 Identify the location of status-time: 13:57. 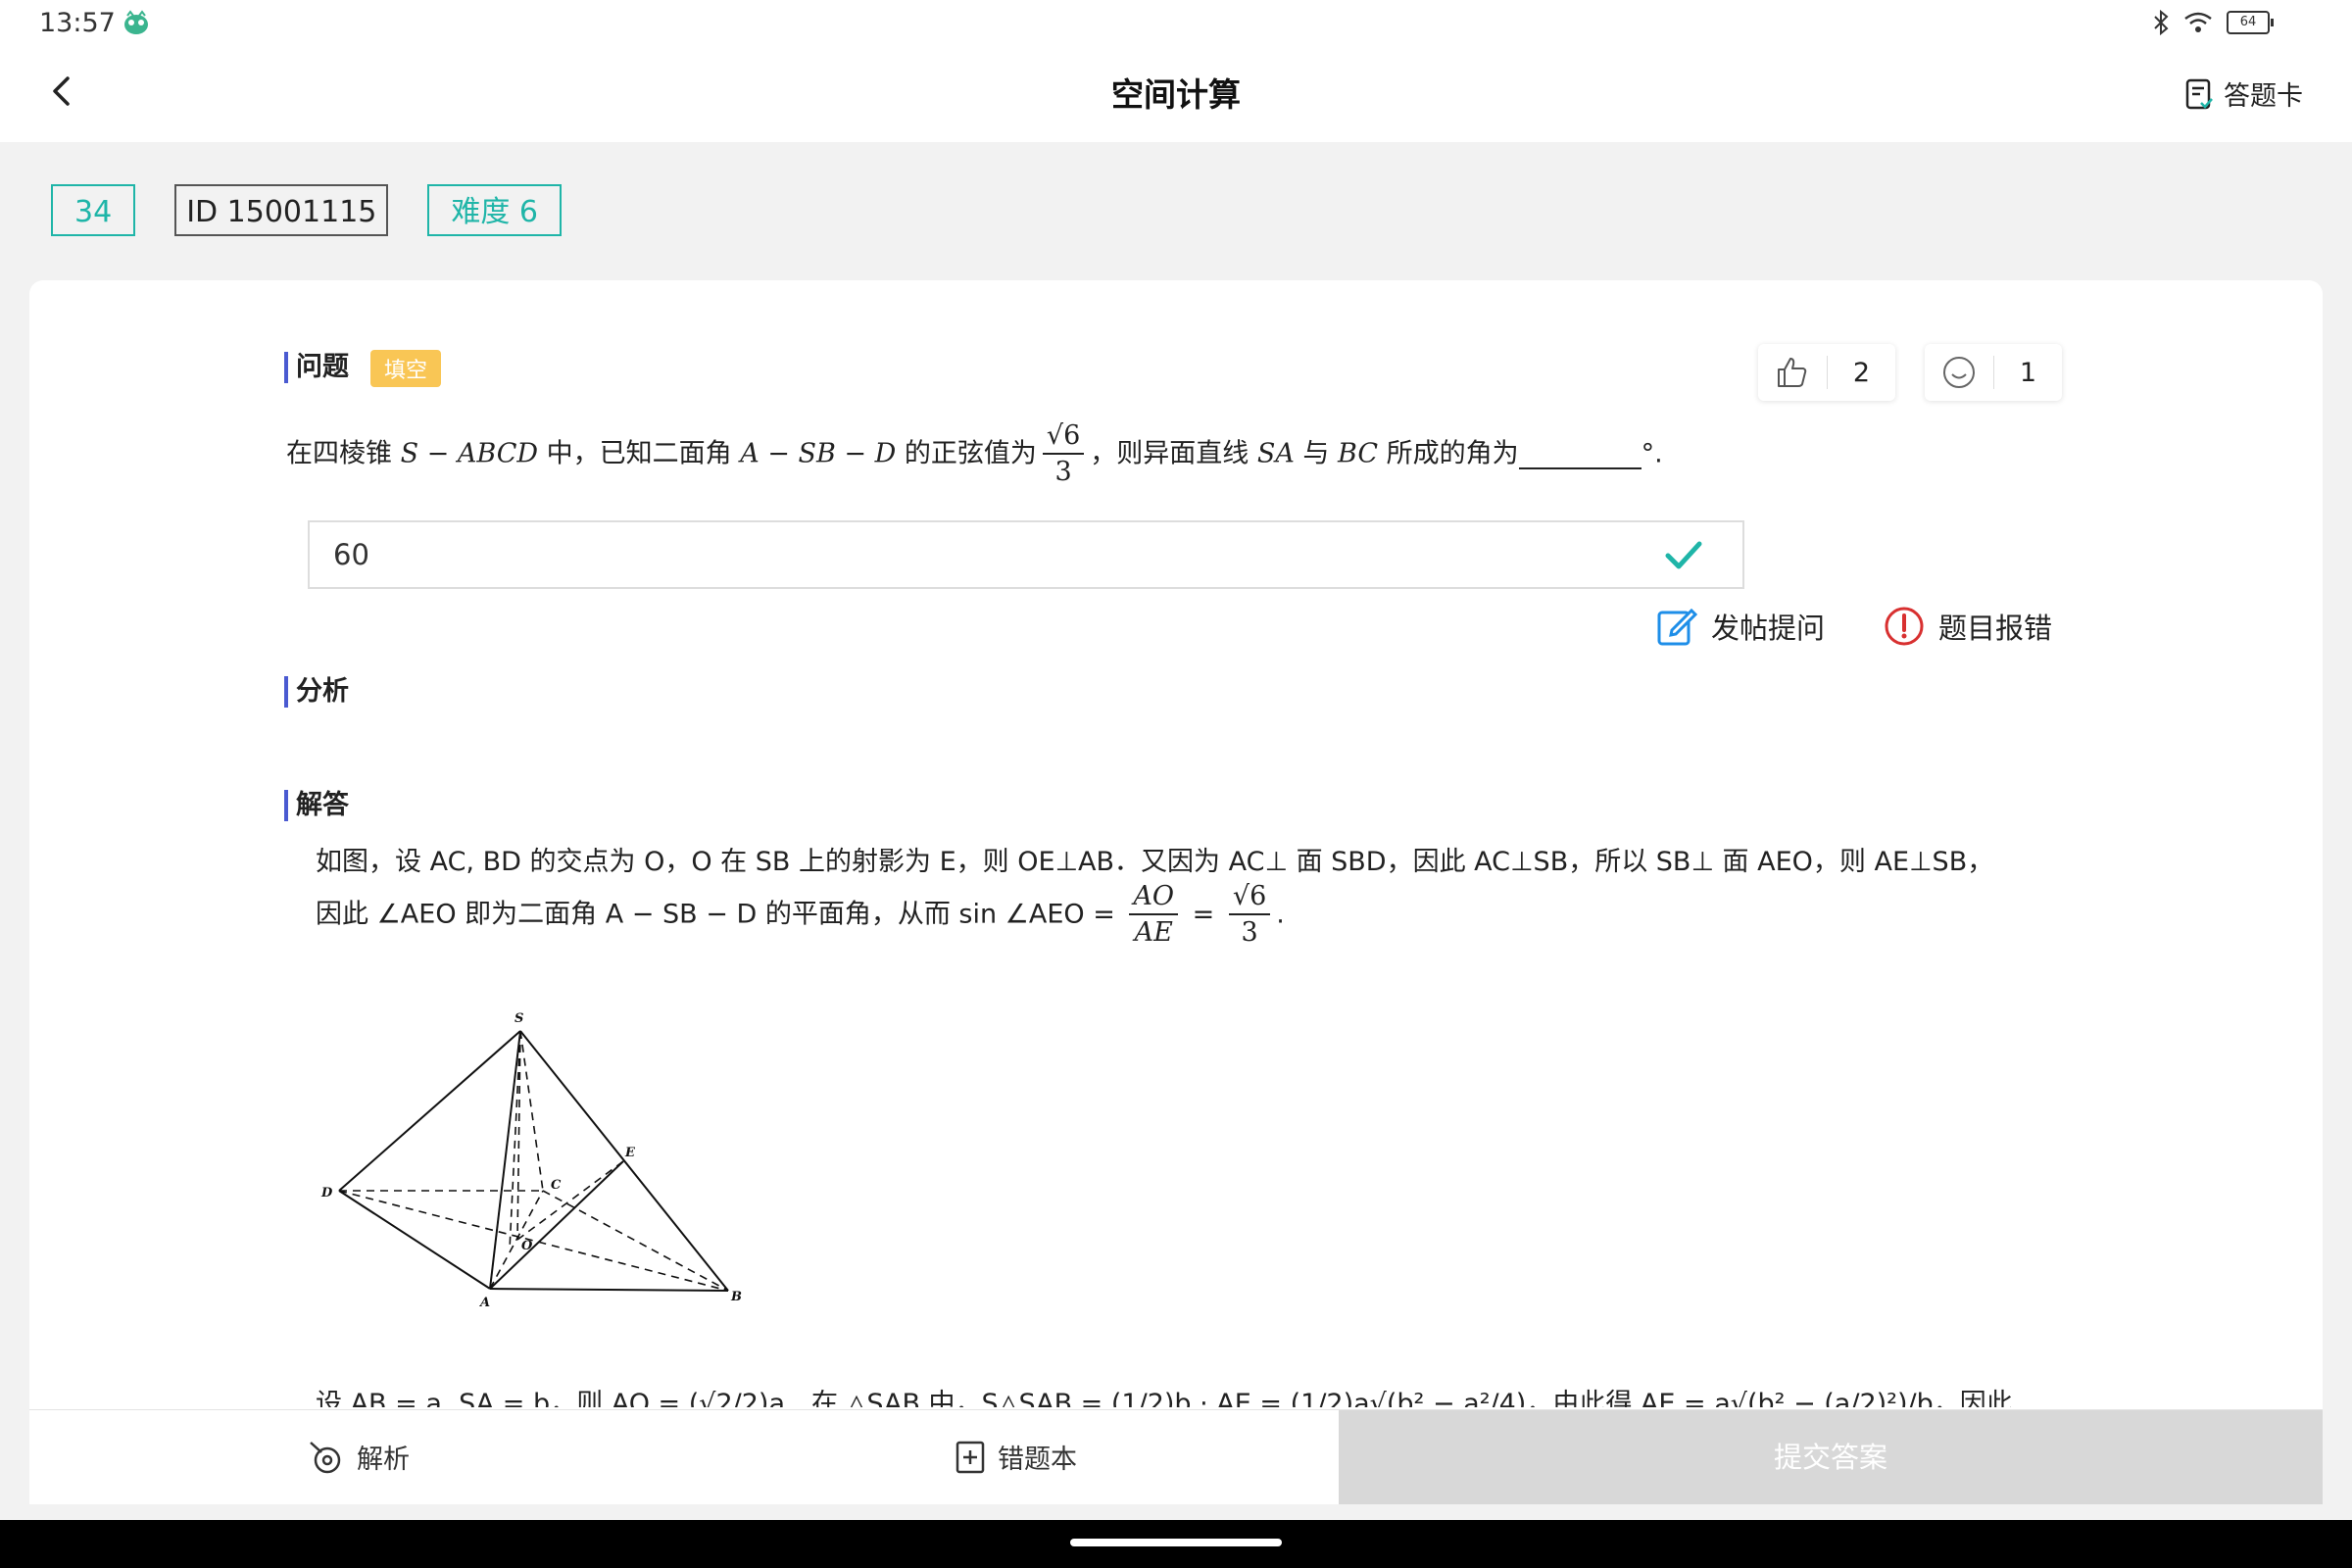
(77, 23).